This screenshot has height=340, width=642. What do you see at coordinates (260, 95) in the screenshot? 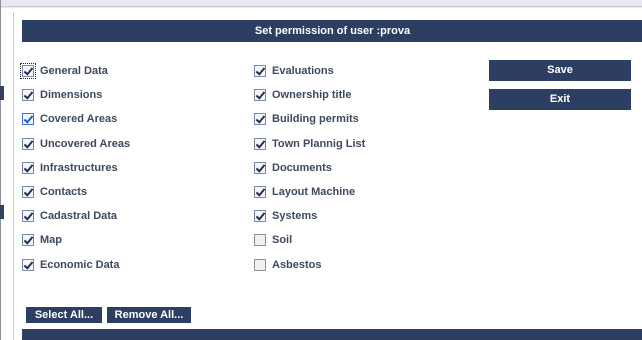
I see `ownership-title-checkbox` at bounding box center [260, 95].